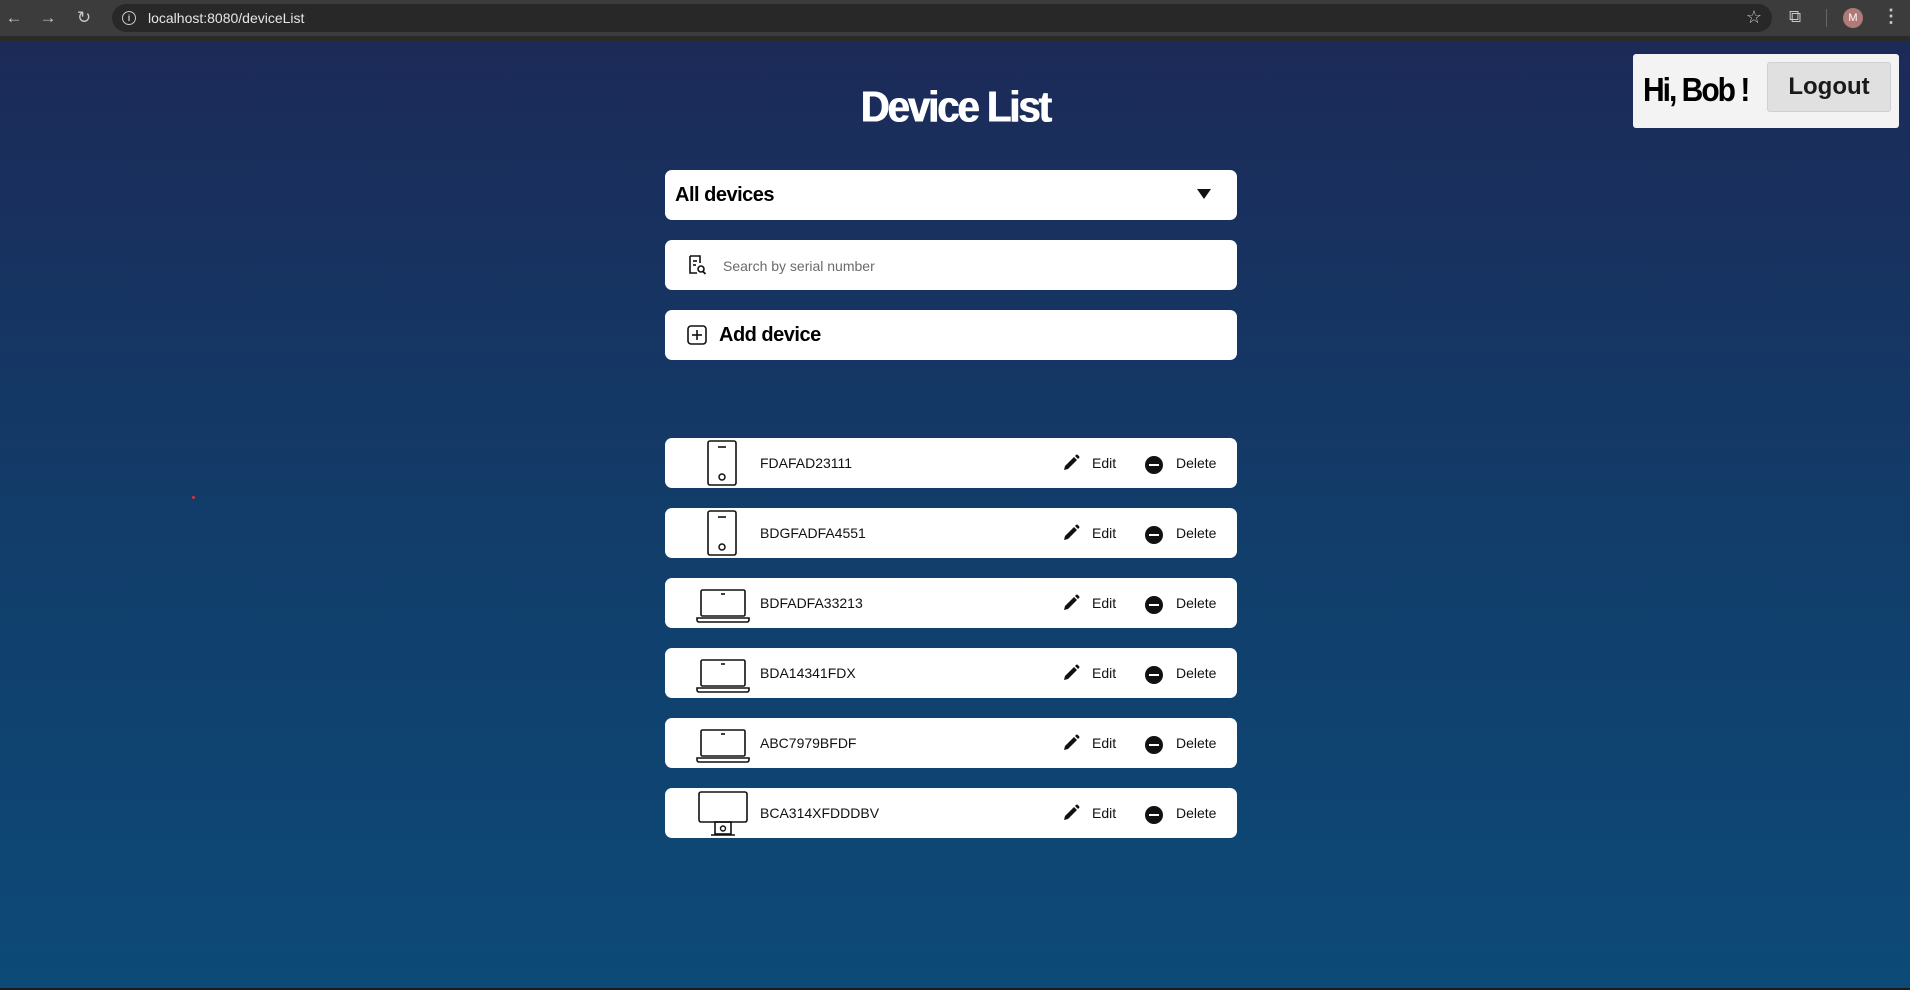  I want to click on address-bar: i localhost:8080/deviceList ☆, so click(942, 18).